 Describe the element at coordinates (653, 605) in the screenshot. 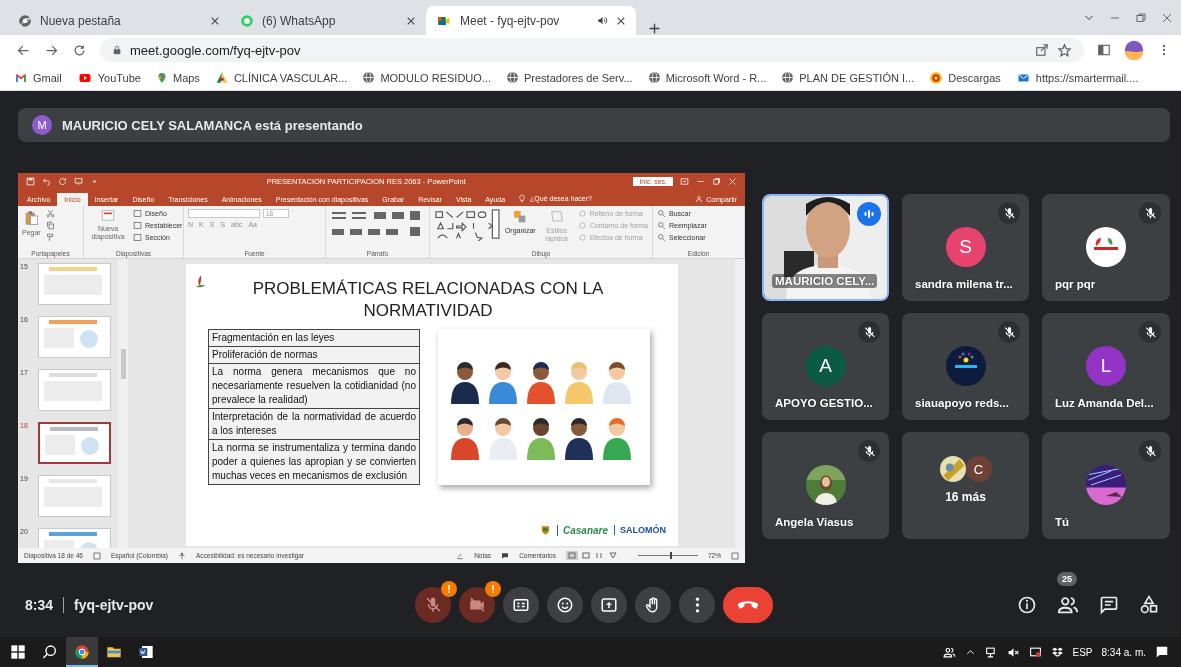

I see `raise-hand-button` at that location.